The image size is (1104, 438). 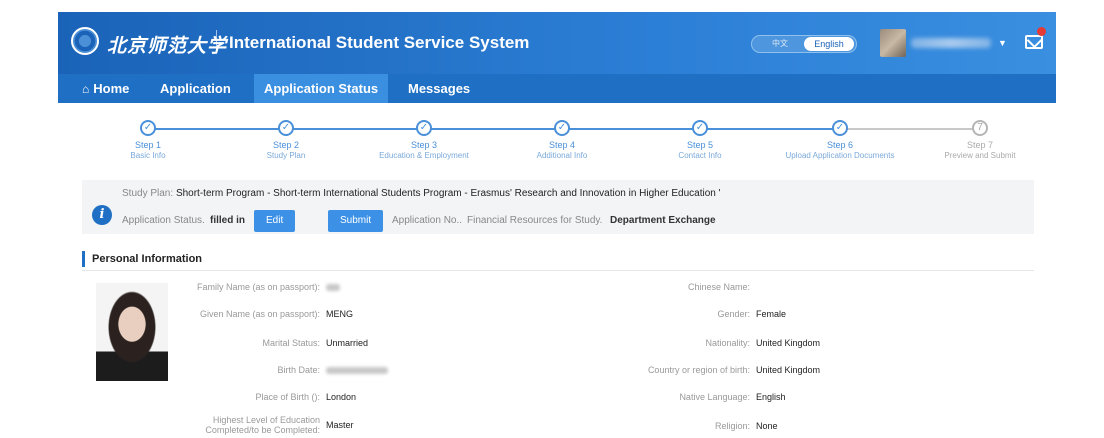 I want to click on field-value: None, so click(x=767, y=426).